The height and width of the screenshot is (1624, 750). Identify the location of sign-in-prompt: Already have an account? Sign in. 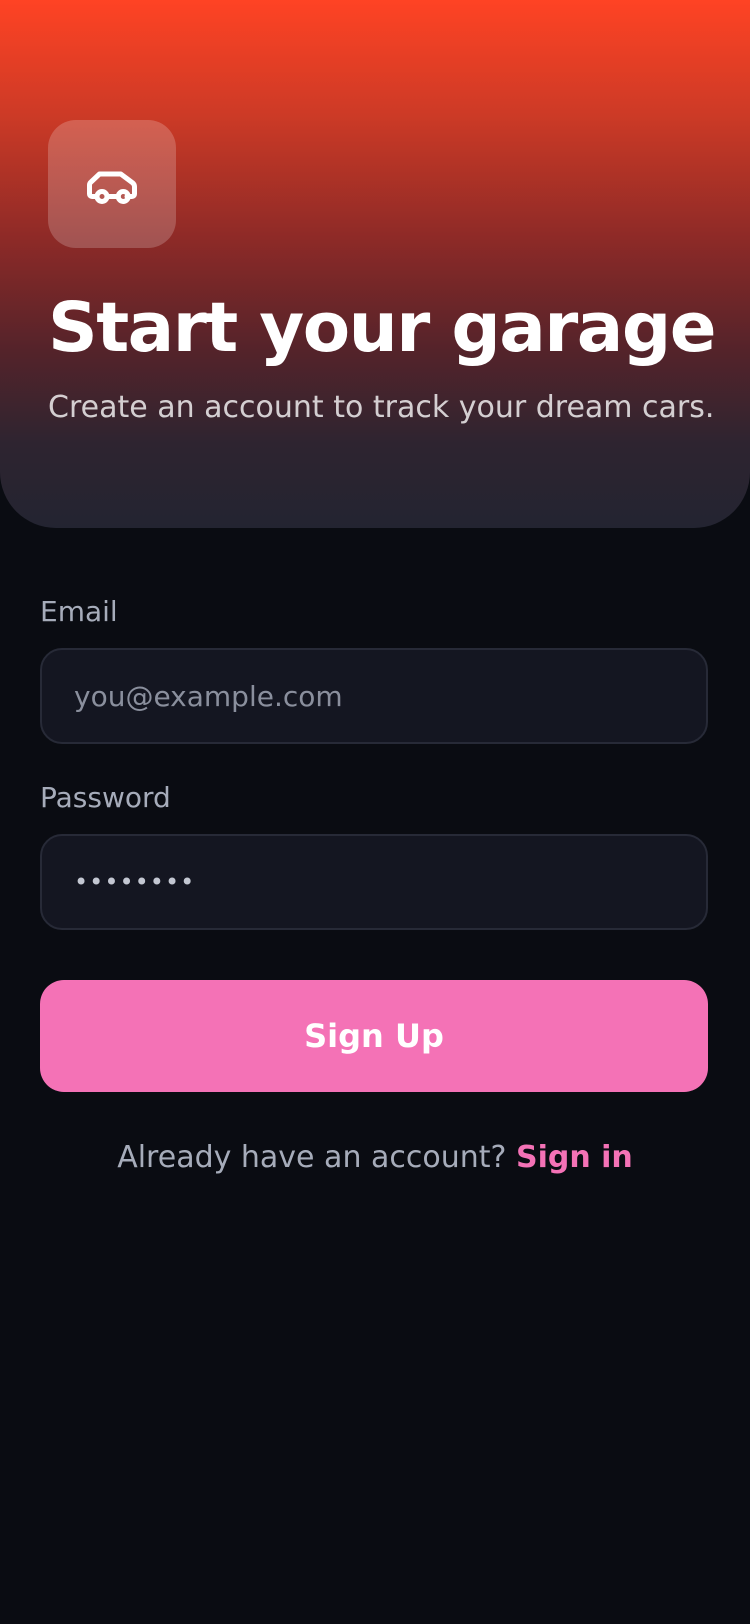
(375, 1158).